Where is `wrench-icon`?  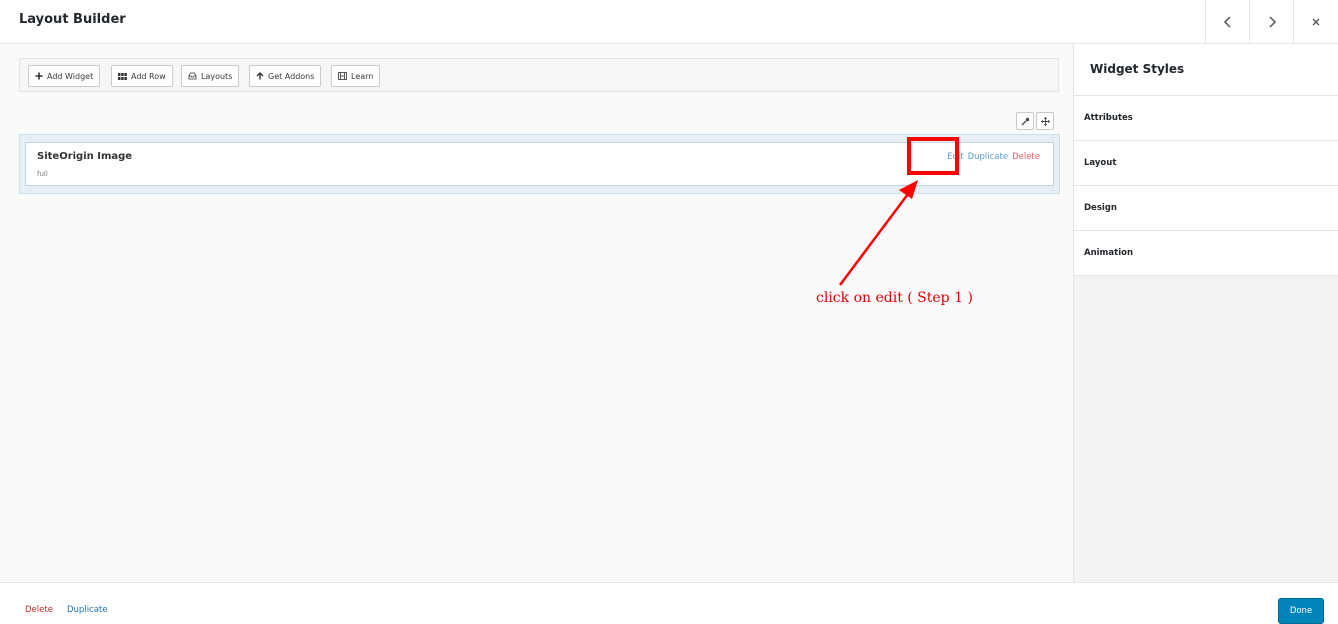 wrench-icon is located at coordinates (1025, 121).